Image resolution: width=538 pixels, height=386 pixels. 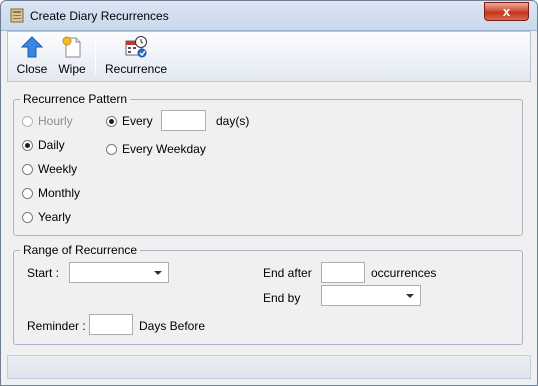 I want to click on recurrence-button: Recurrence, so click(x=136, y=56).